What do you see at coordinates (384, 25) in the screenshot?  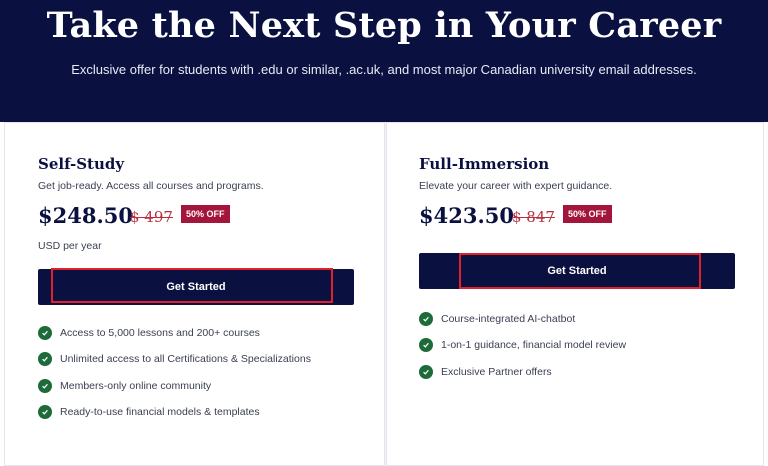 I see `page-title: Take the Next Step in Your Career` at bounding box center [384, 25].